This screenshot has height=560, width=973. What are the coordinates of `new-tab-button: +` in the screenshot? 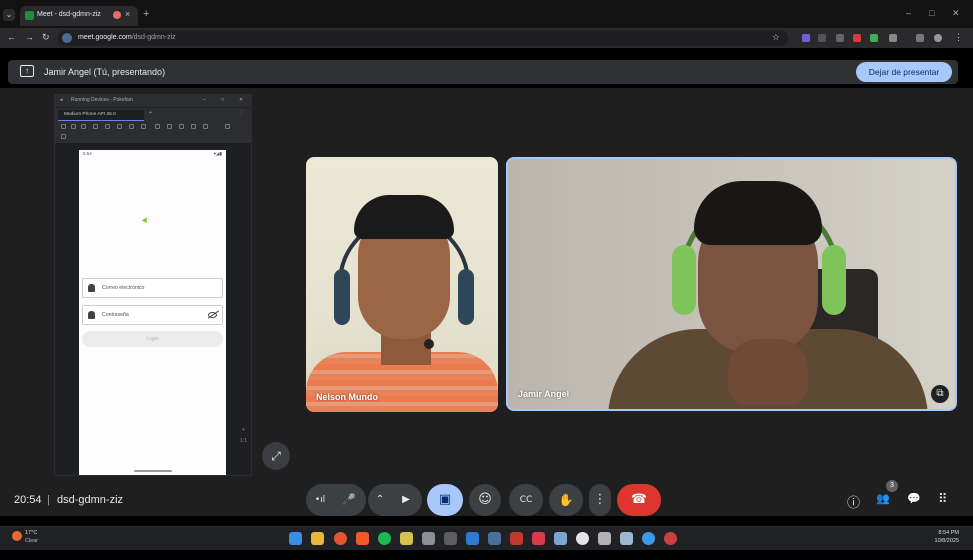 It's located at (146, 14).